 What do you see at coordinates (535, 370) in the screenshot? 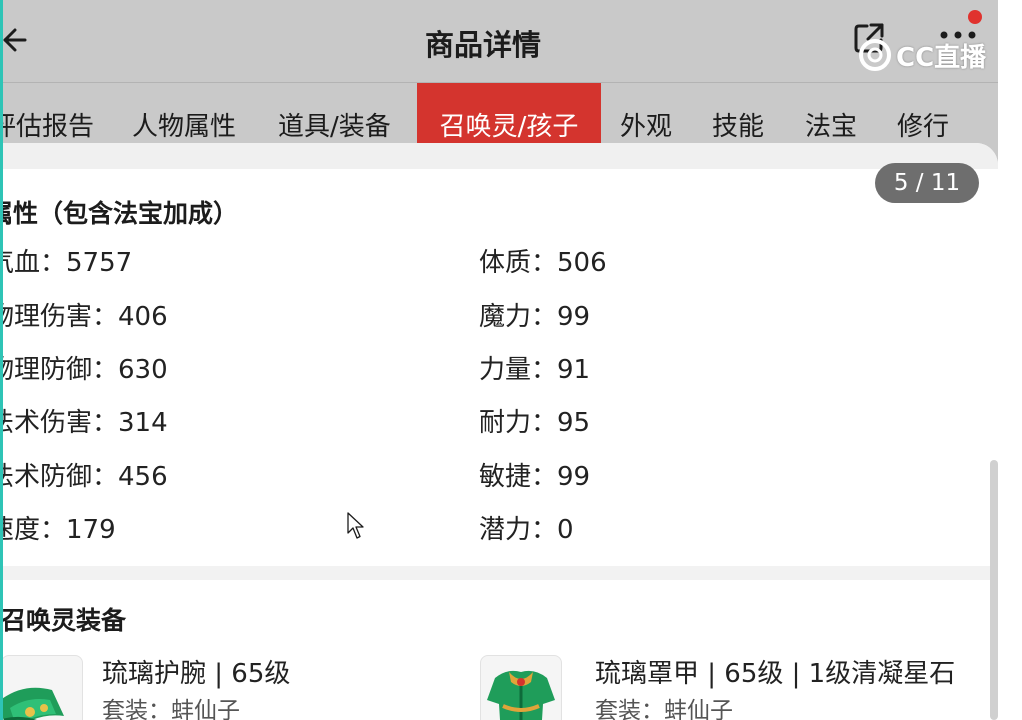
I see `attr-strength: 力量：91` at bounding box center [535, 370].